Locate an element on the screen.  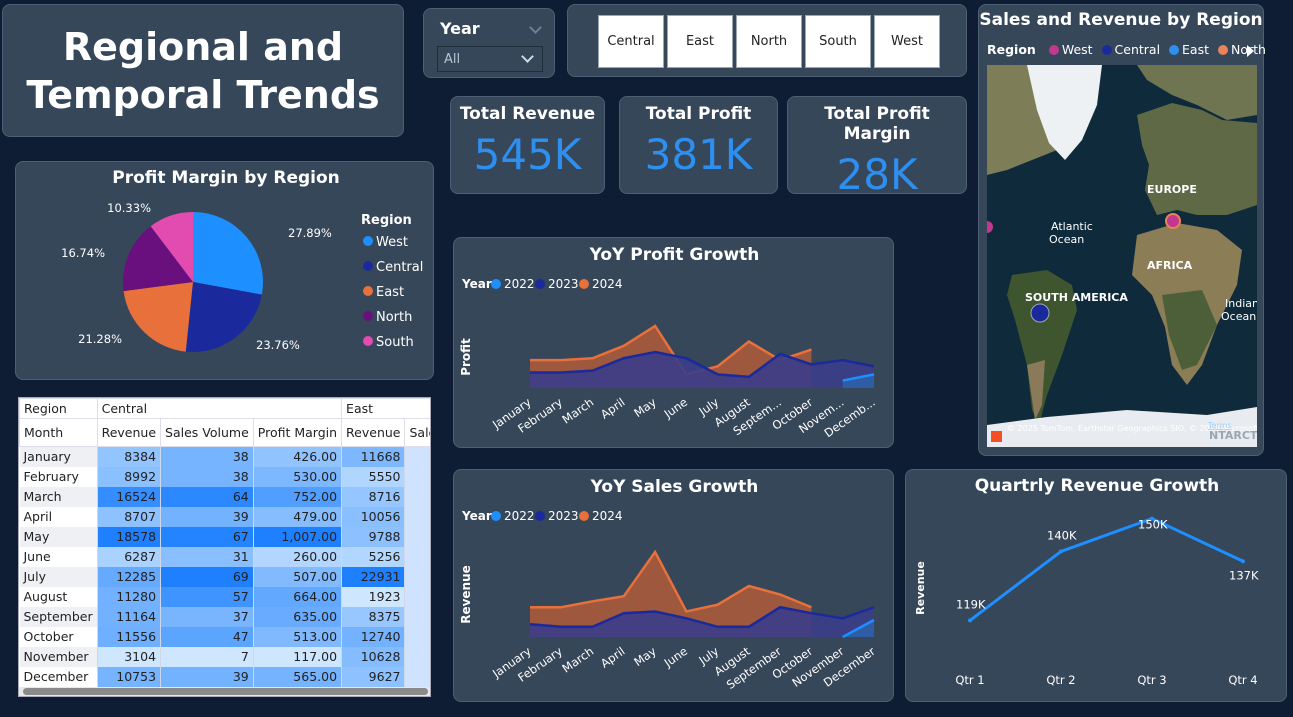
table-row: June 6287 31 260.00 5256 is located at coordinates (224, 556).